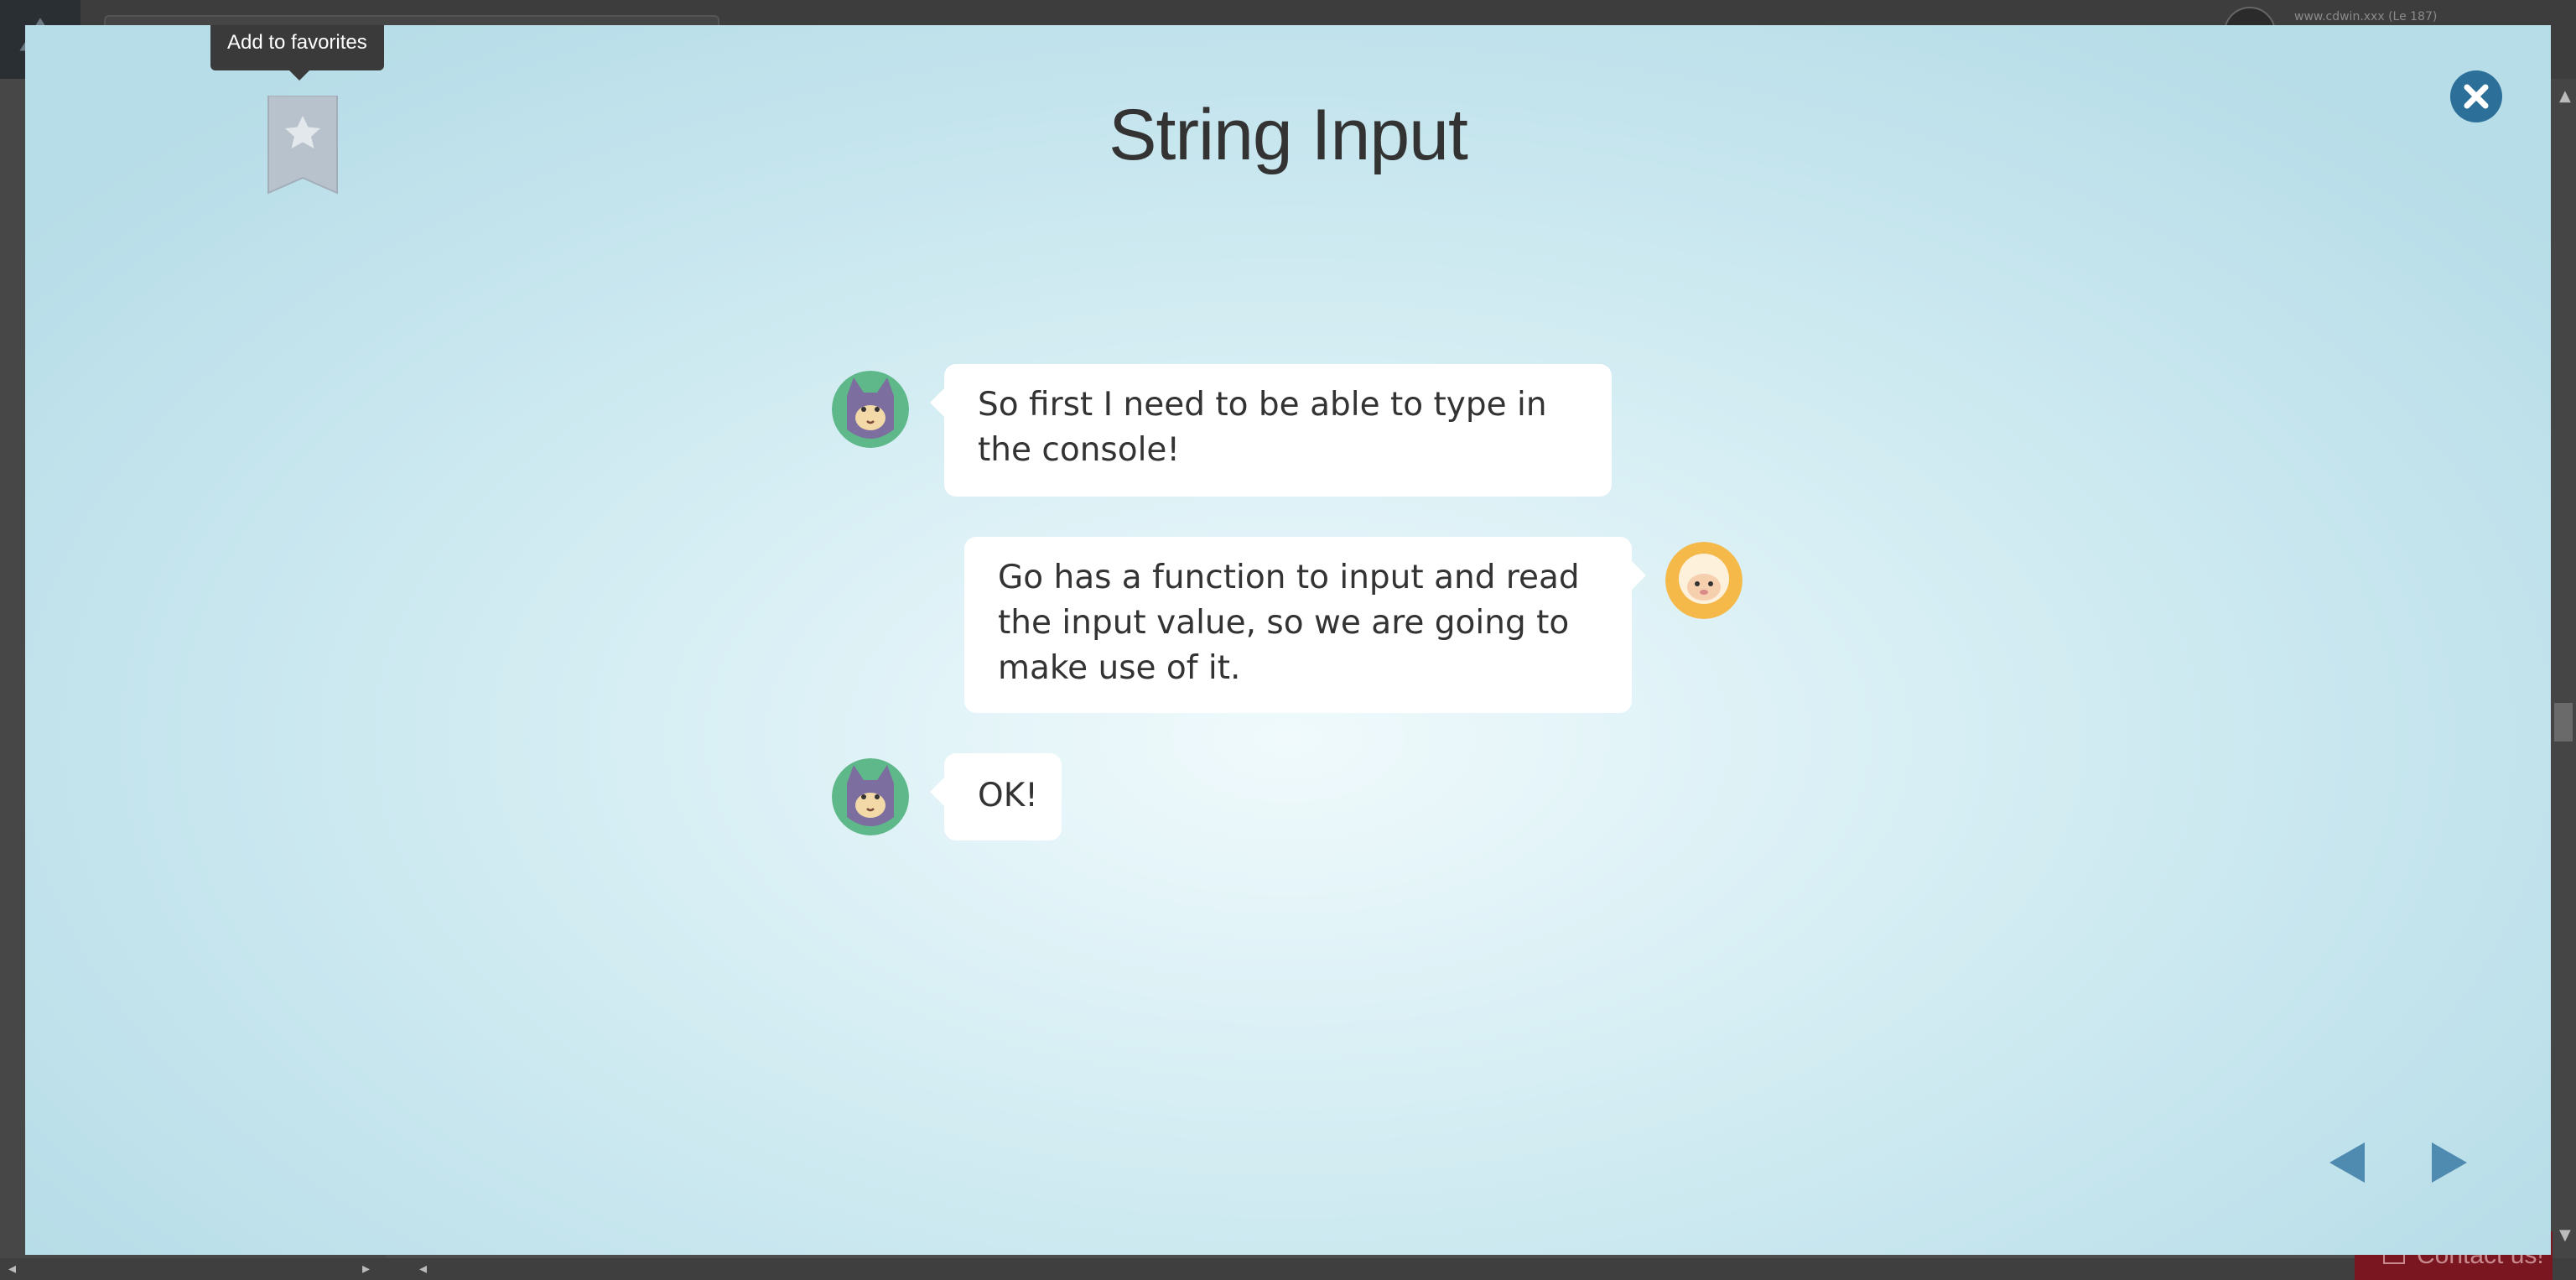 The image size is (2576, 1280). What do you see at coordinates (366, 1268) in the screenshot?
I see `scroll-right-icon: ▸` at bounding box center [366, 1268].